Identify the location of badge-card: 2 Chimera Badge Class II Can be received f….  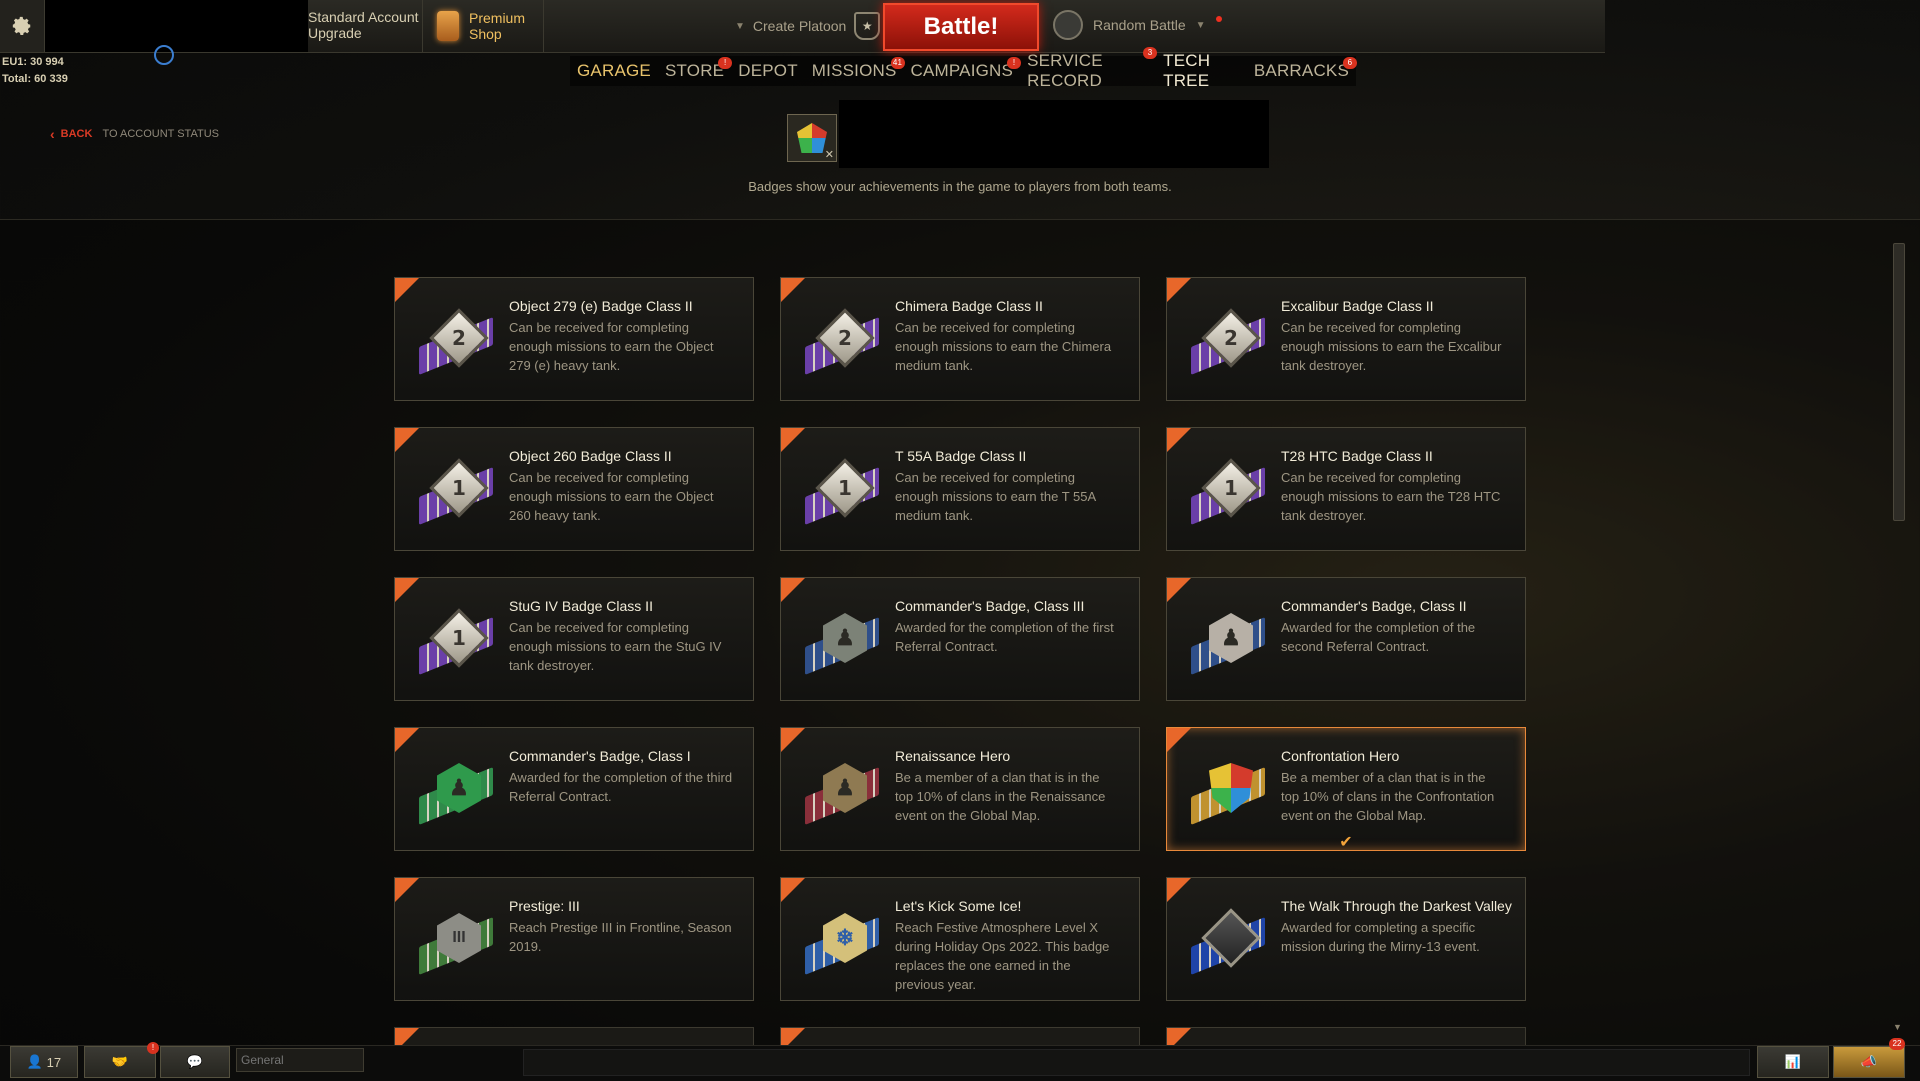
(960, 339).